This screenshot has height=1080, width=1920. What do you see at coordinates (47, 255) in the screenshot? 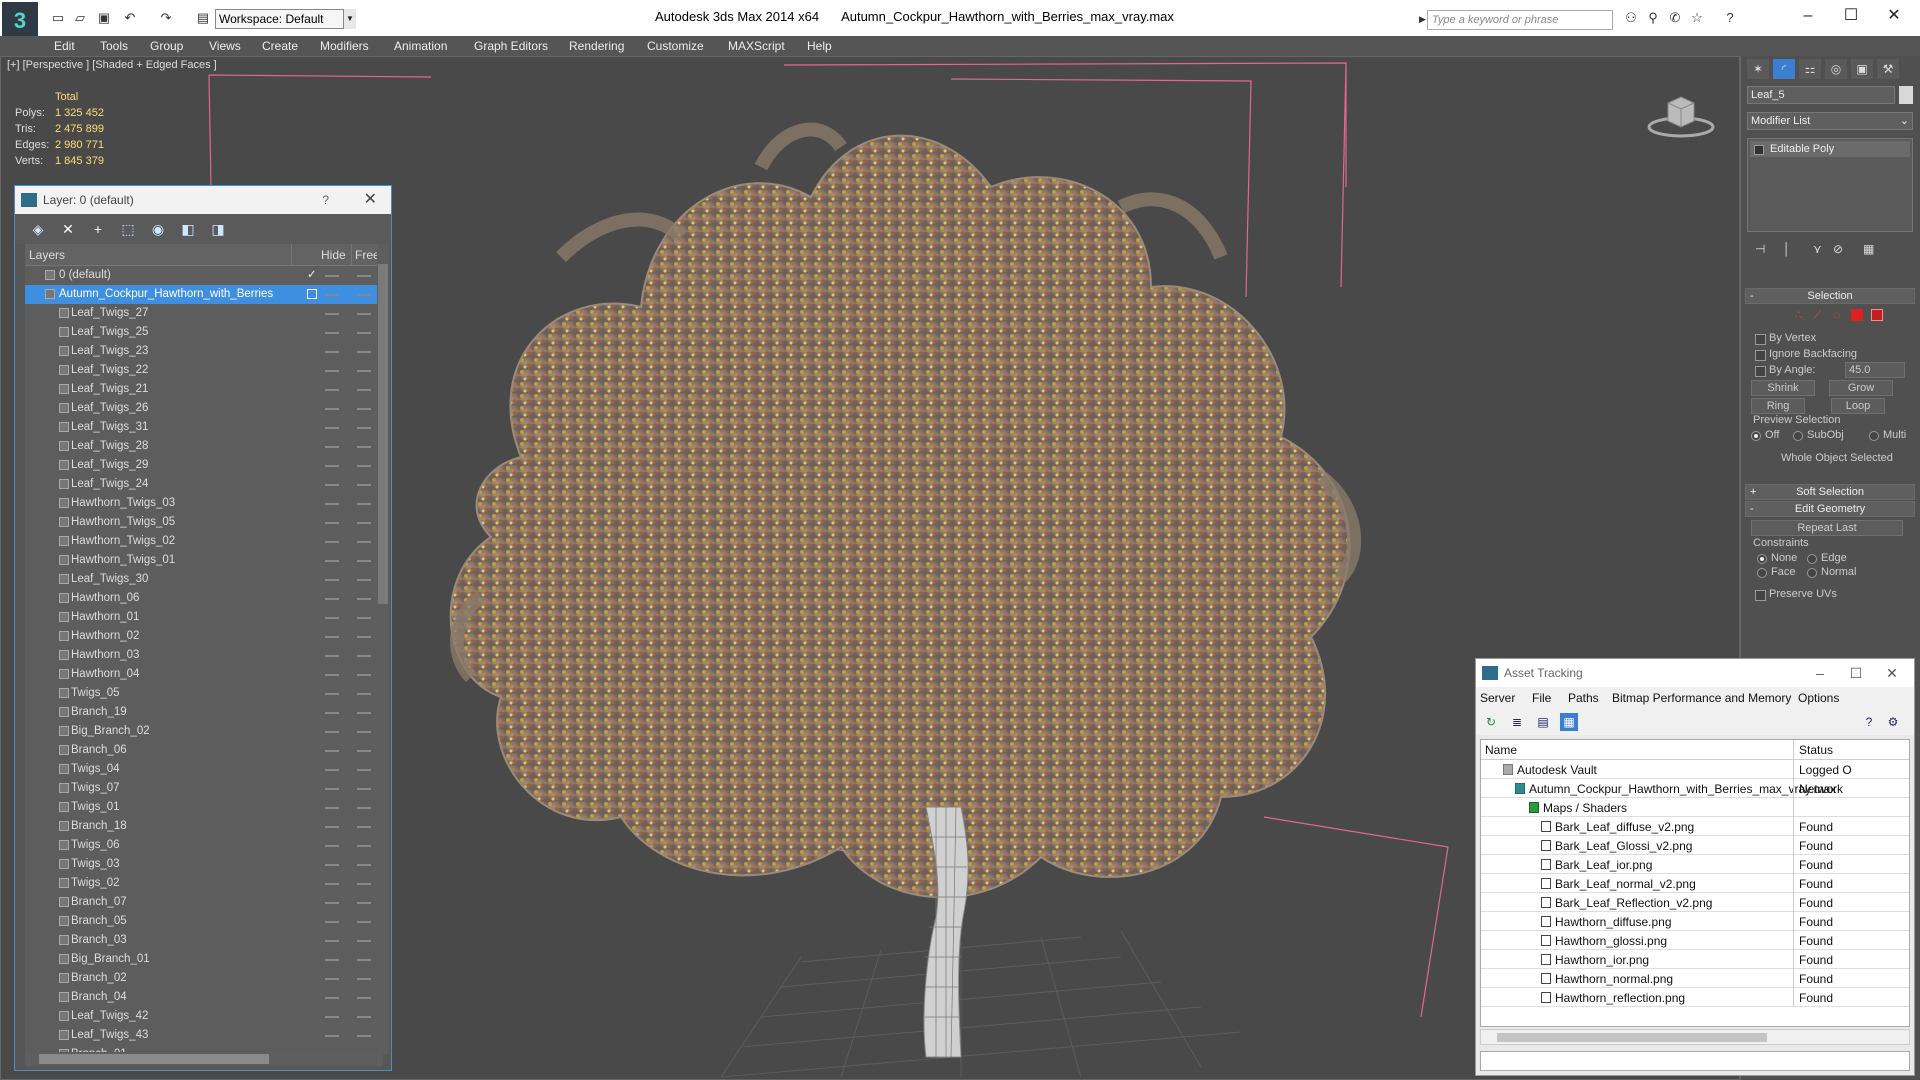
I see `column-layers: Layers` at bounding box center [47, 255].